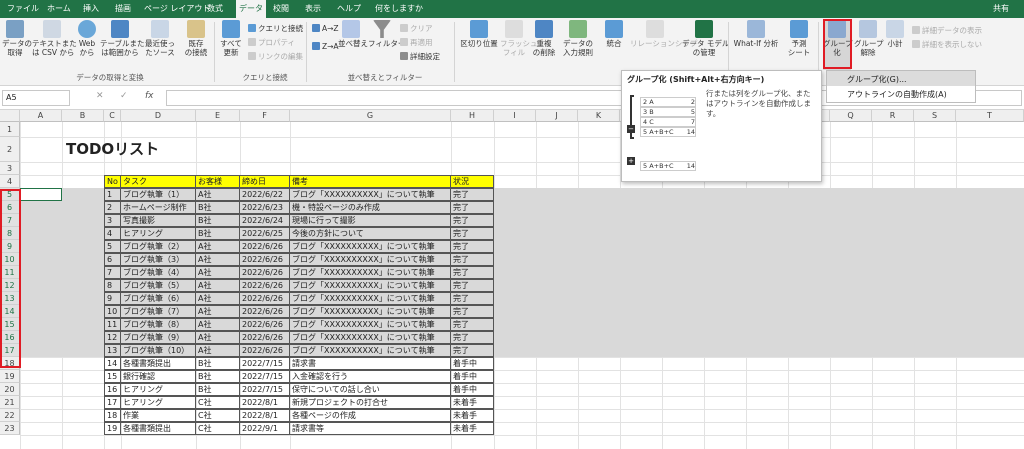 Image resolution: width=1024 pixels, height=449 pixels. I want to click on remove-duplicates-button: 重複 の削除, so click(544, 38).